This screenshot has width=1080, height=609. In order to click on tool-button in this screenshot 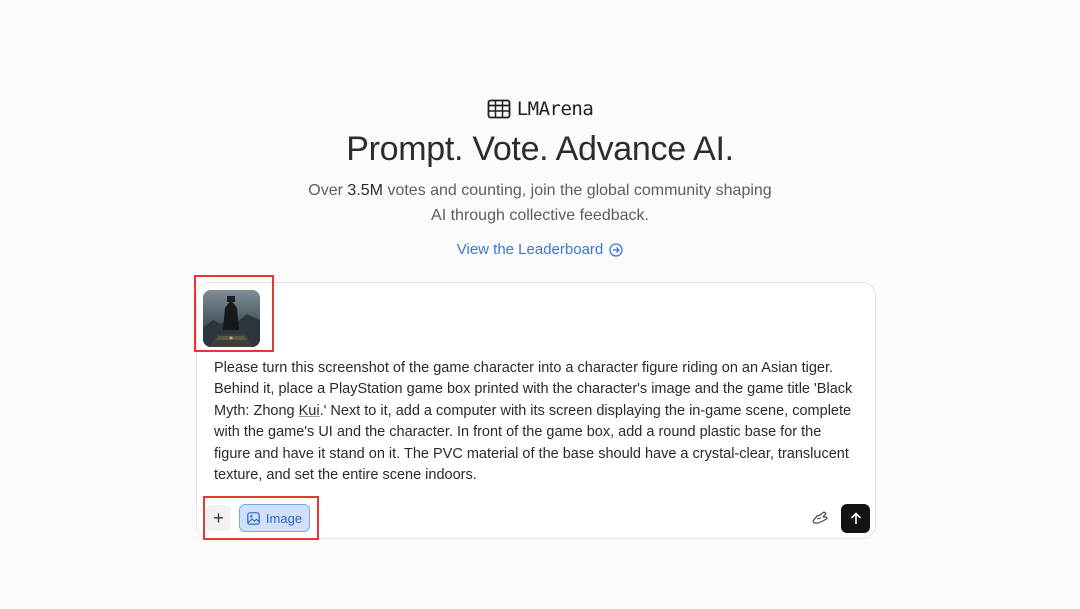, I will do `click(820, 518)`.